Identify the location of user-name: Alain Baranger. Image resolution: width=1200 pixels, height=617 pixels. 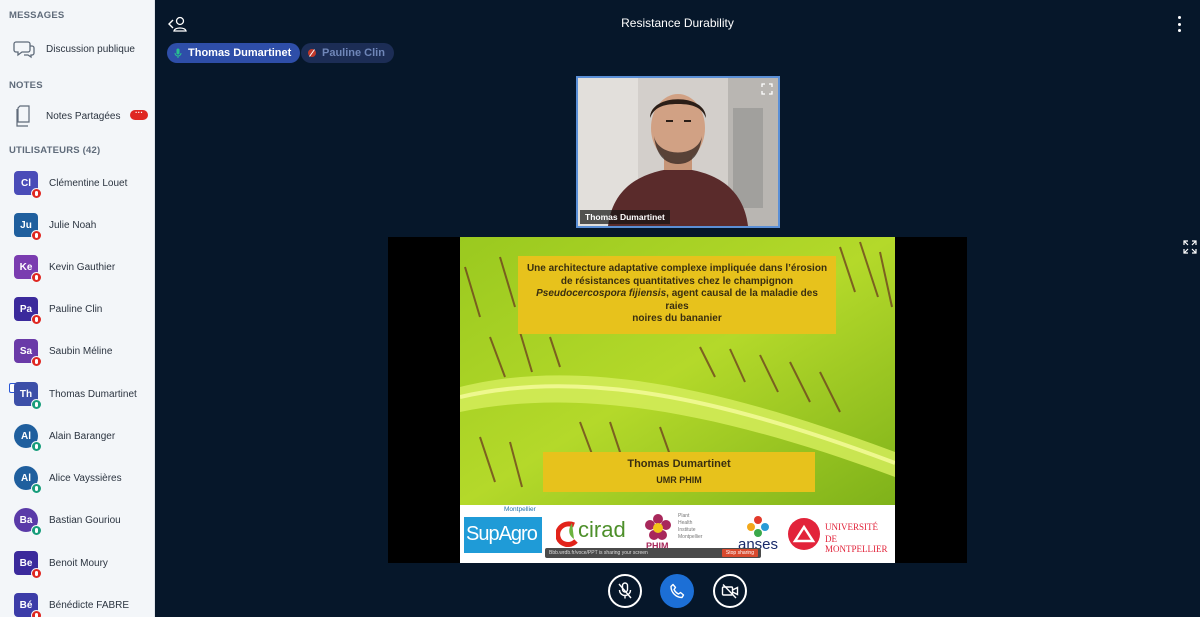
(82, 436).